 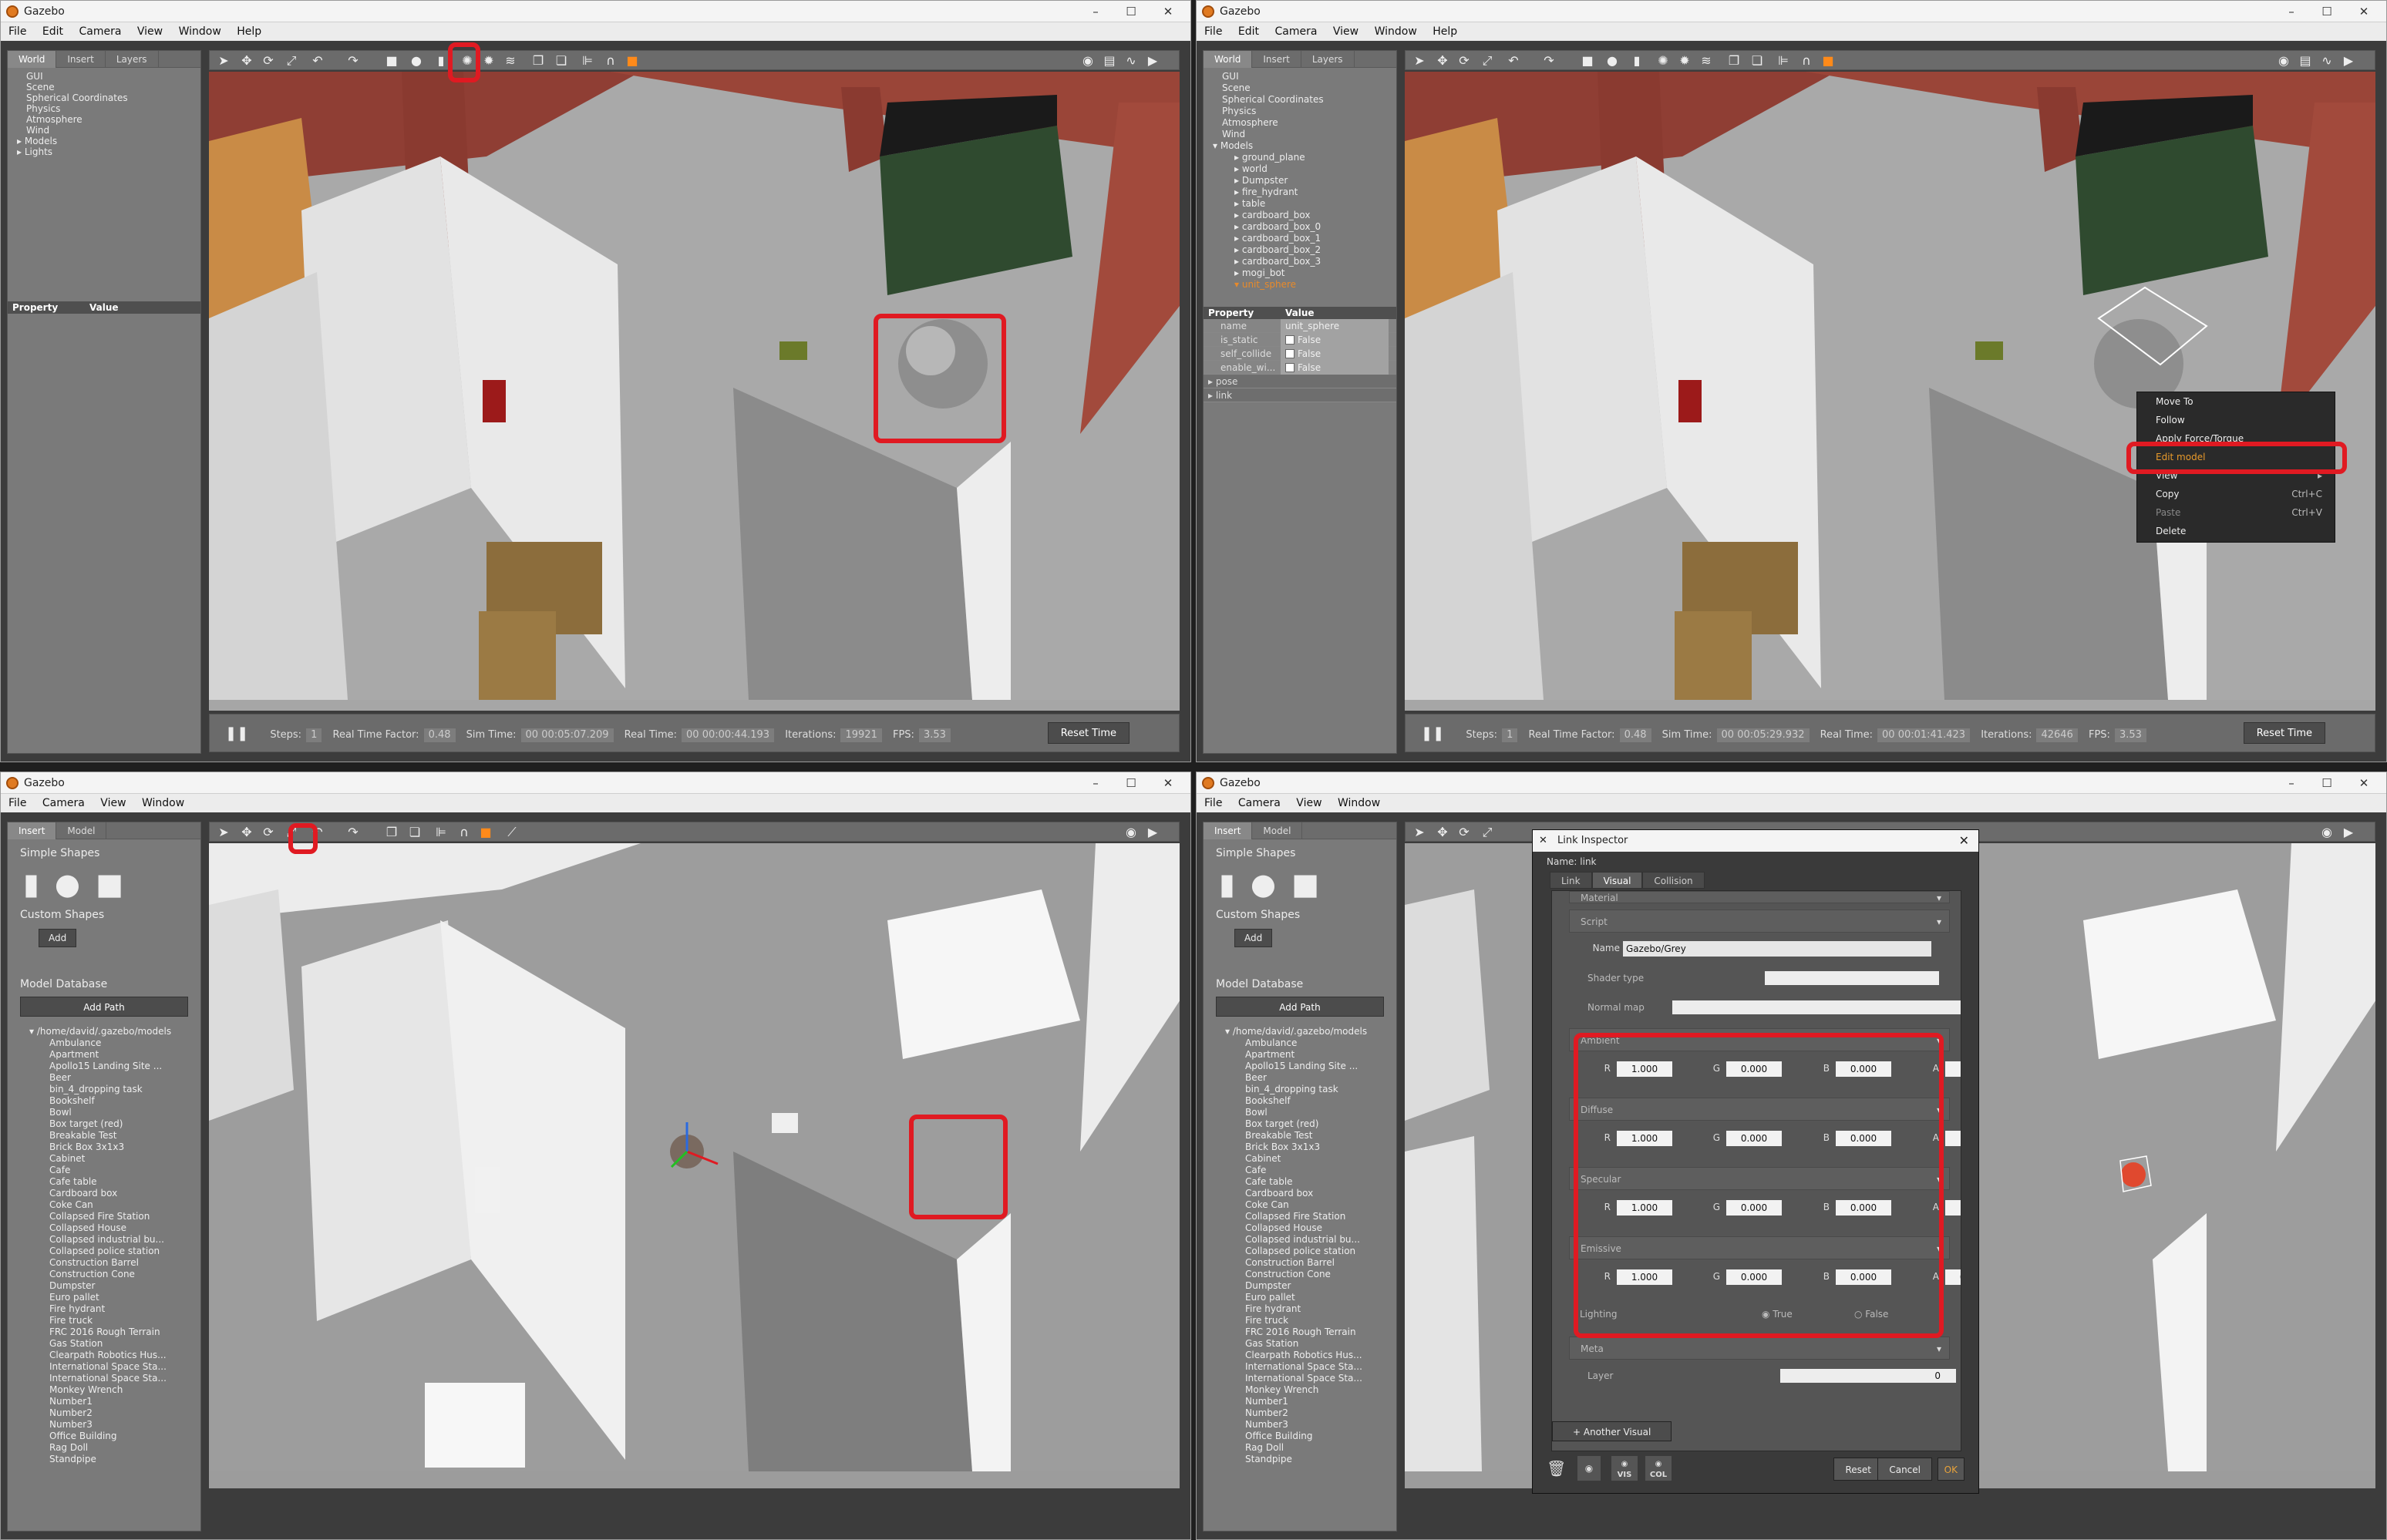 I want to click on property-group-link: ▸ link, so click(x=1300, y=395).